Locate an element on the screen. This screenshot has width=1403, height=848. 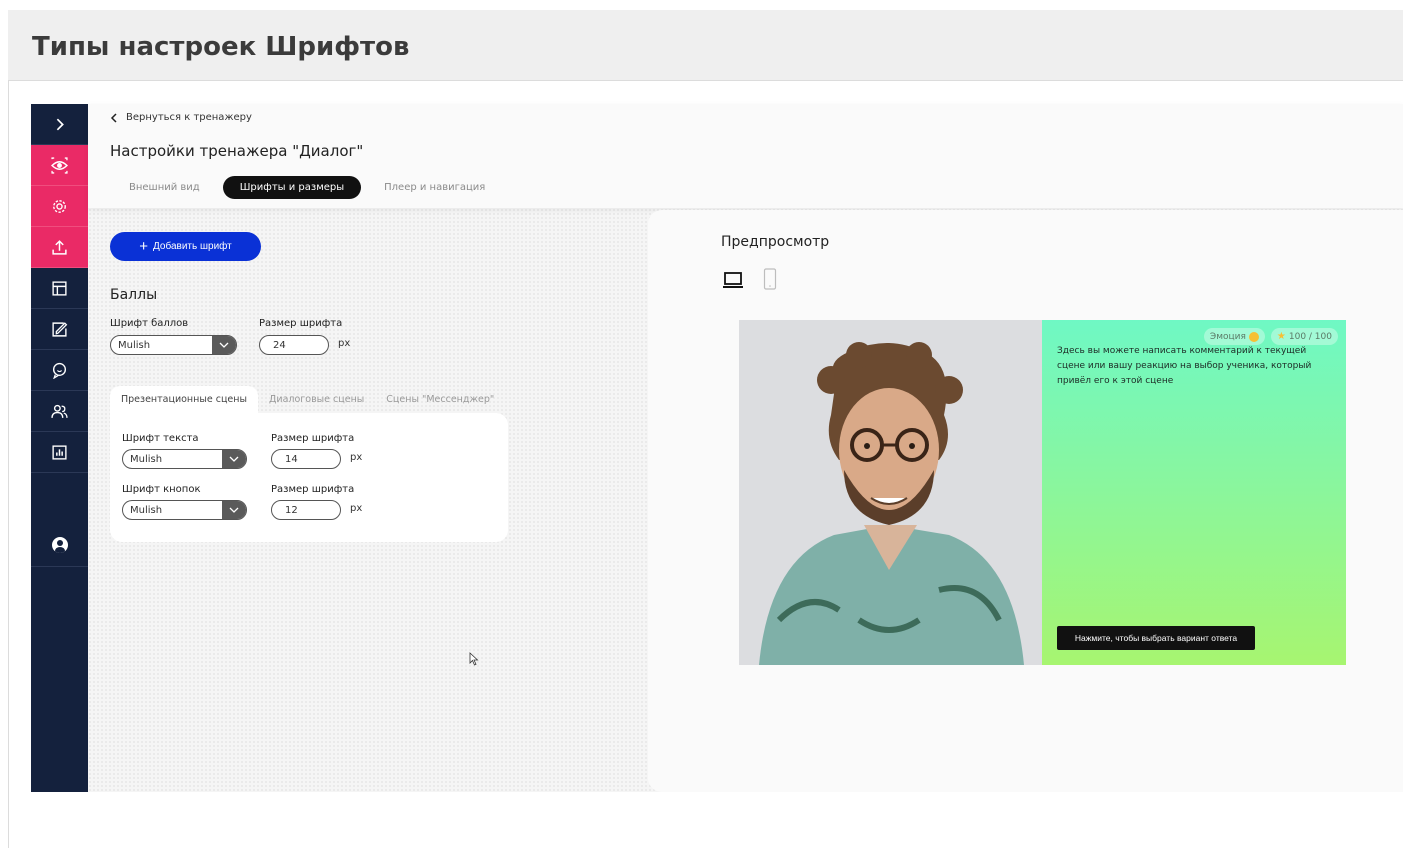
back-link-label: Вернуться к тренажеру is located at coordinates (189, 117).